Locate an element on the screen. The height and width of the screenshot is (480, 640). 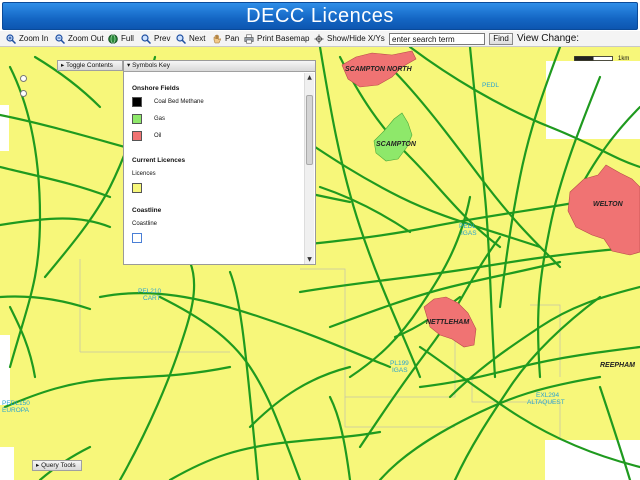
licence-label: PEL210 is located at coordinates (150, 291).